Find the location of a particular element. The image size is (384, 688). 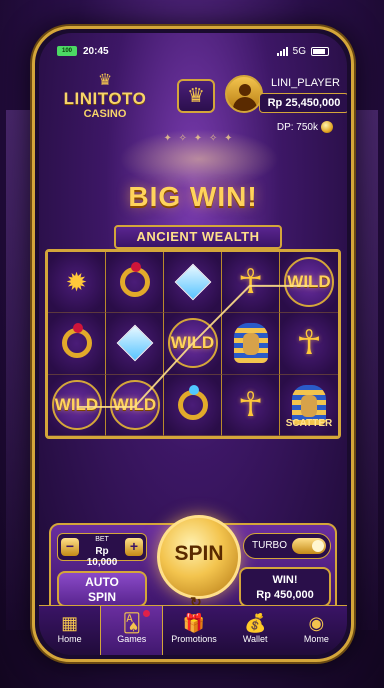

background-pillar-right is located at coordinates (365, 370).